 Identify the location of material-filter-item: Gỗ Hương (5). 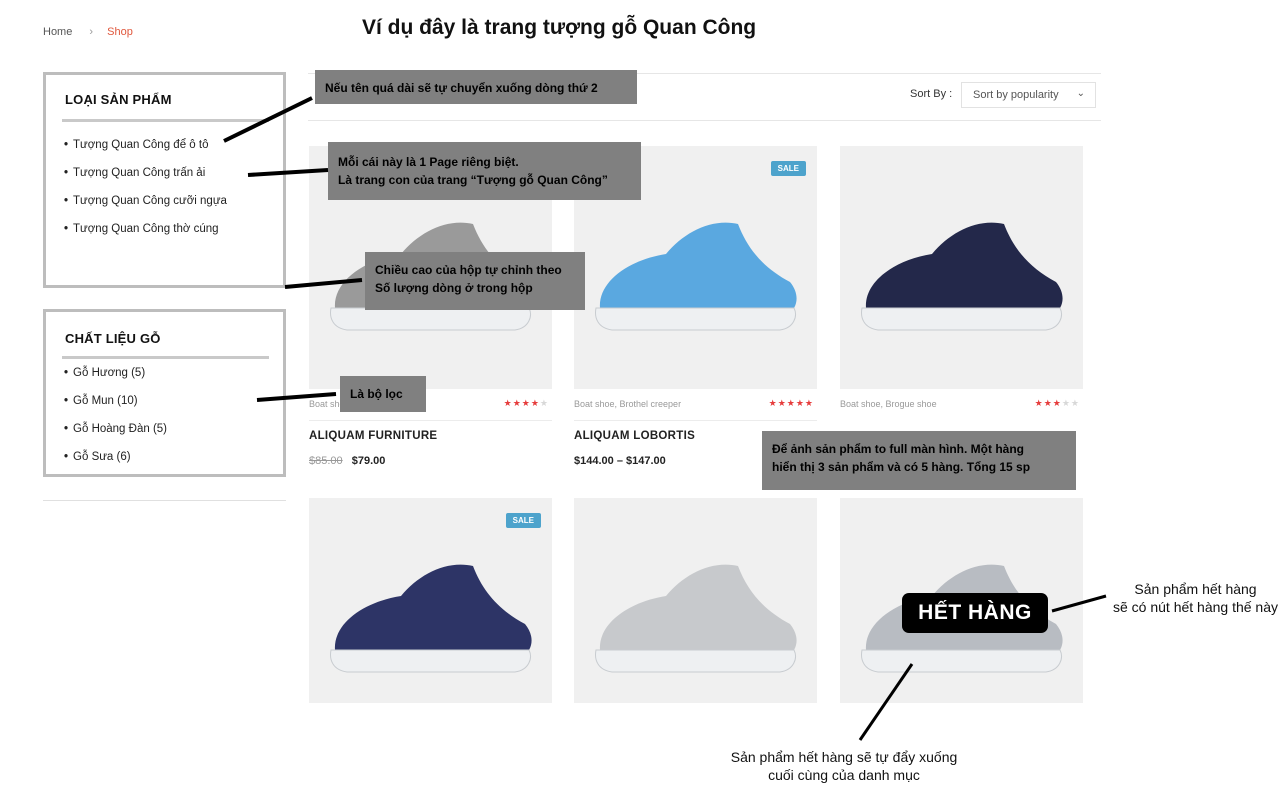
(115, 380).